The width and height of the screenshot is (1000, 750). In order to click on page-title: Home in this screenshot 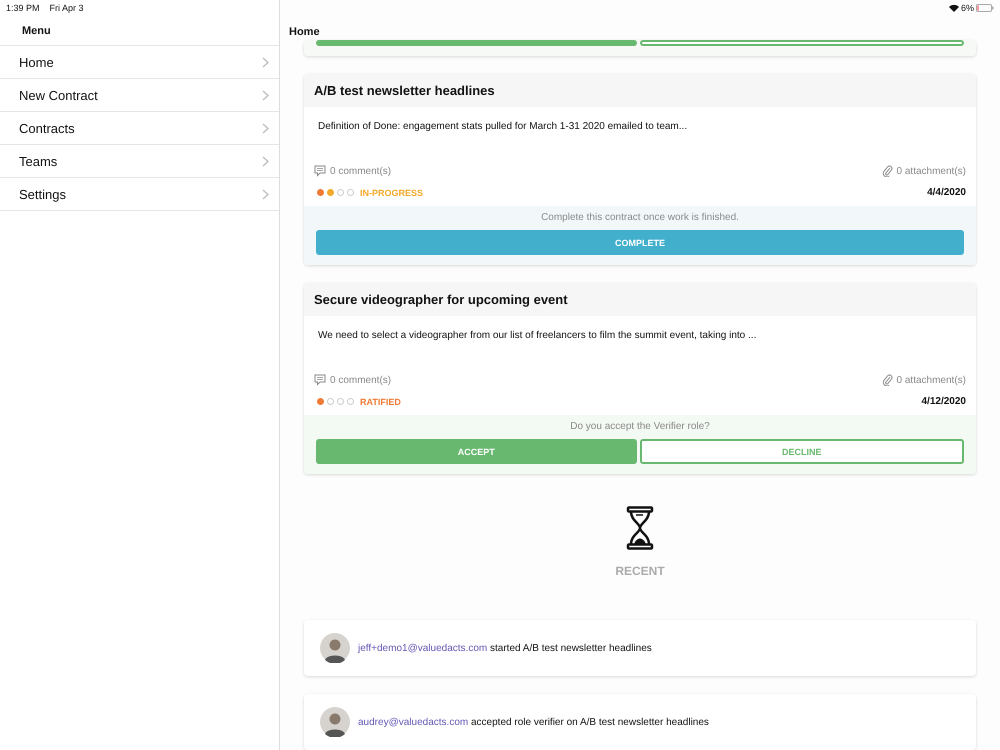, I will do `click(304, 32)`.